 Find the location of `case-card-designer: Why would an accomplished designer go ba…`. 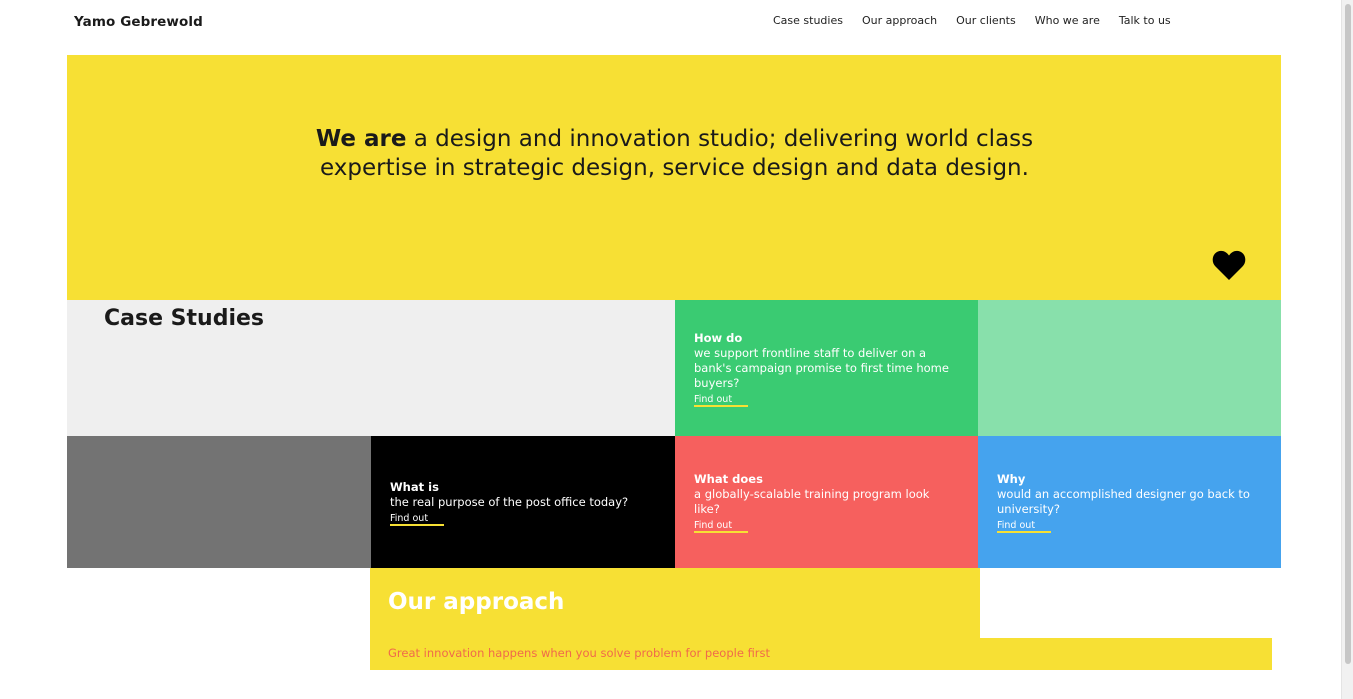

case-card-designer: Why would an accomplished designer go ba… is located at coordinates (1129, 502).